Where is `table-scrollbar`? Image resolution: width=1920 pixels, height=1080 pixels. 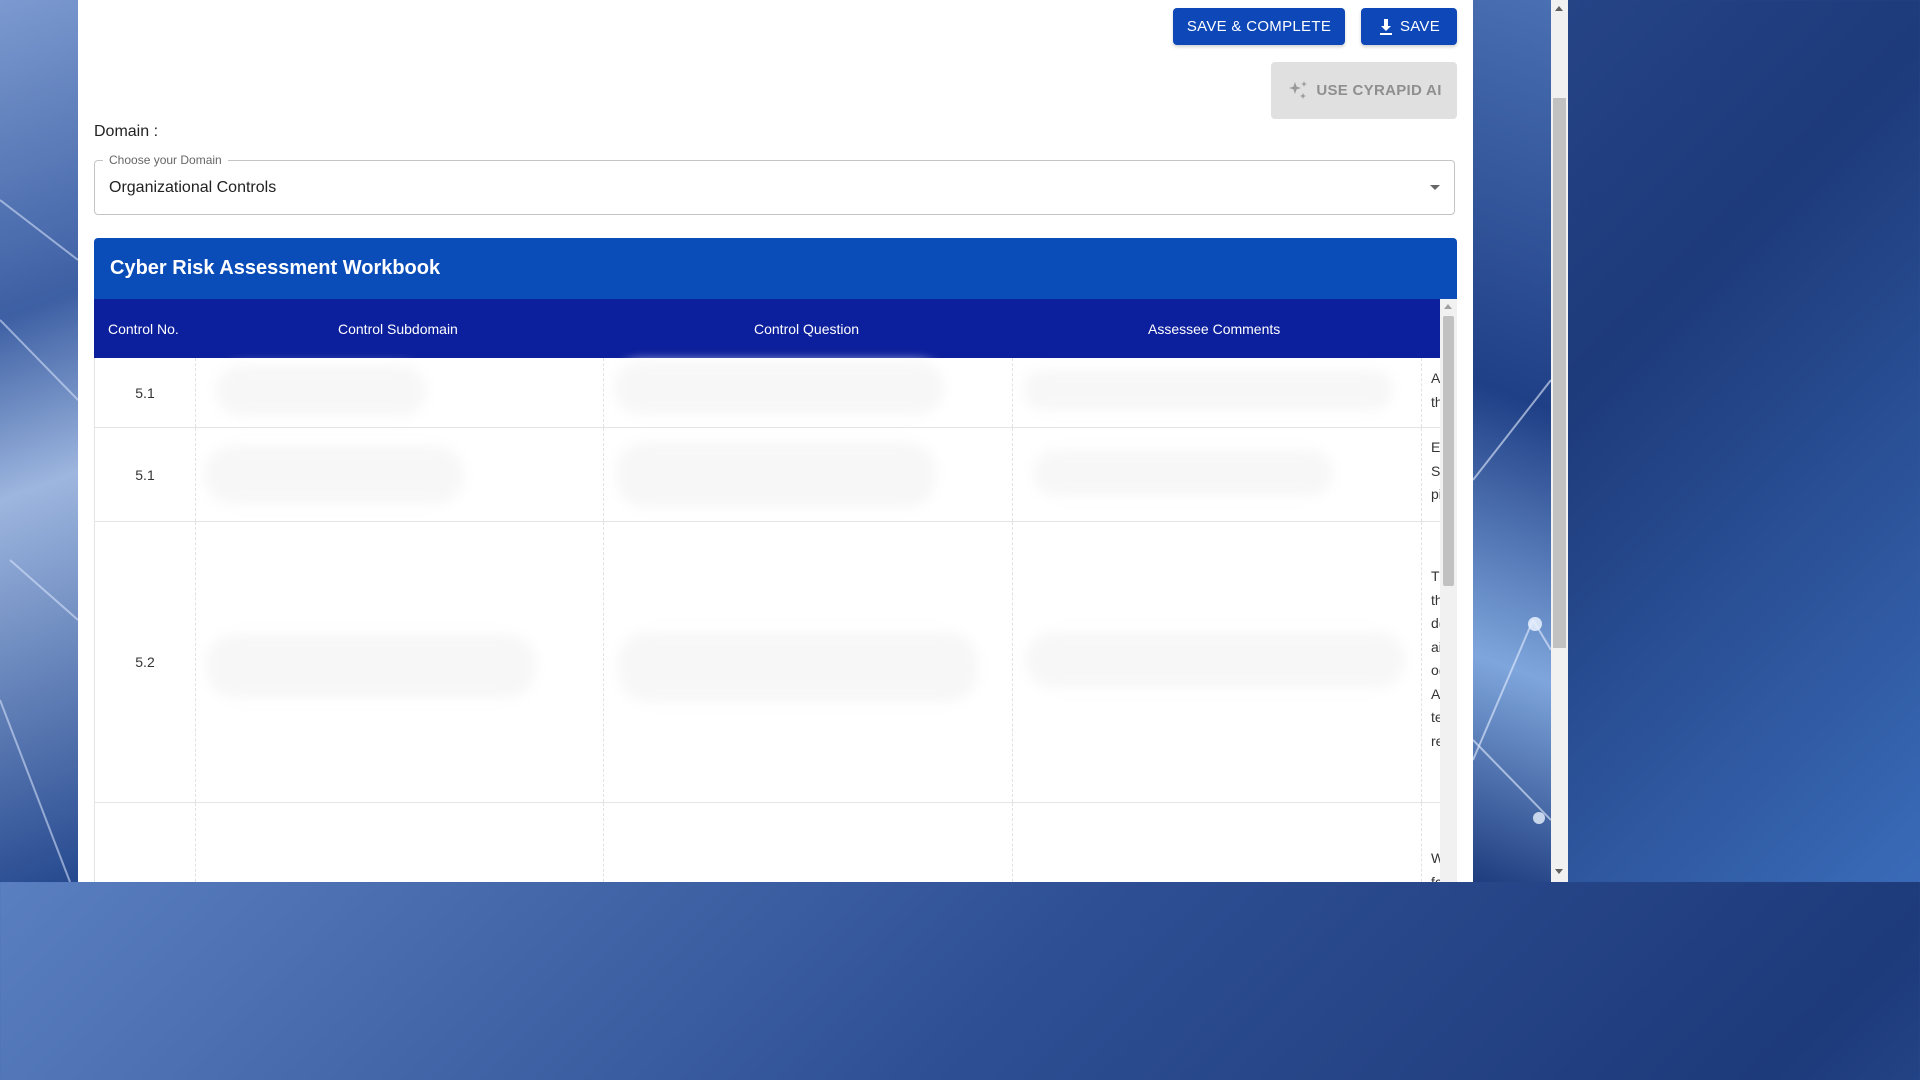
table-scrollbar is located at coordinates (1448, 590).